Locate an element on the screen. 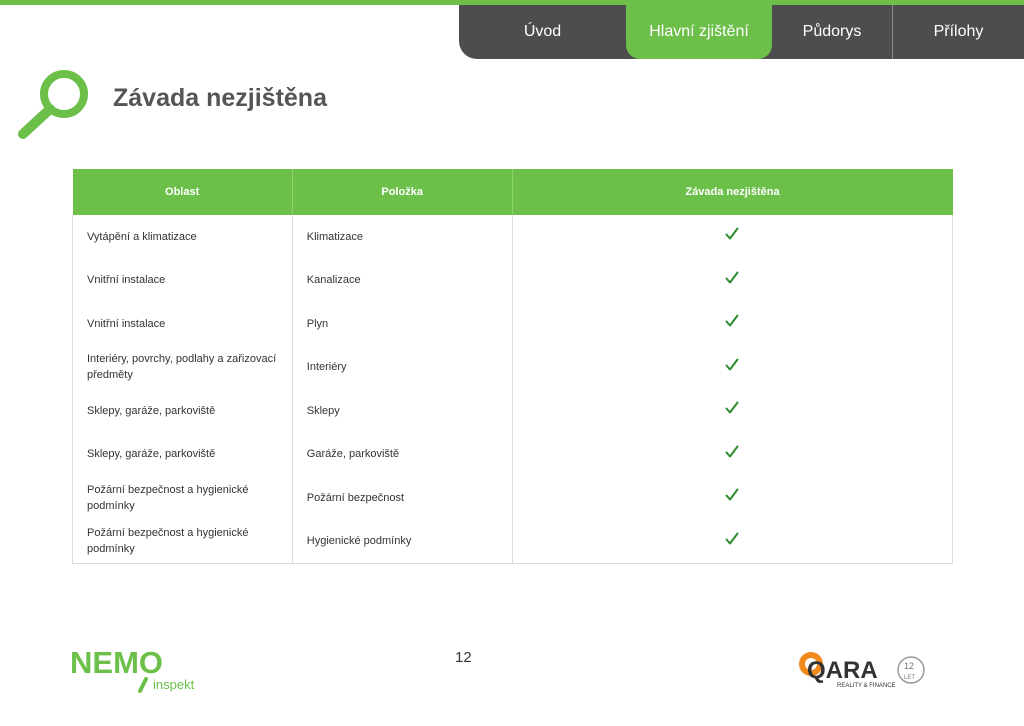  nemo-logo-subtext: inspekt is located at coordinates (174, 684).